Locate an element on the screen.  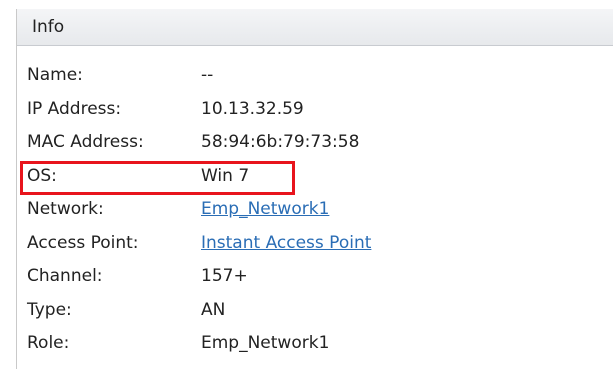
type-value: AN is located at coordinates (213, 309).